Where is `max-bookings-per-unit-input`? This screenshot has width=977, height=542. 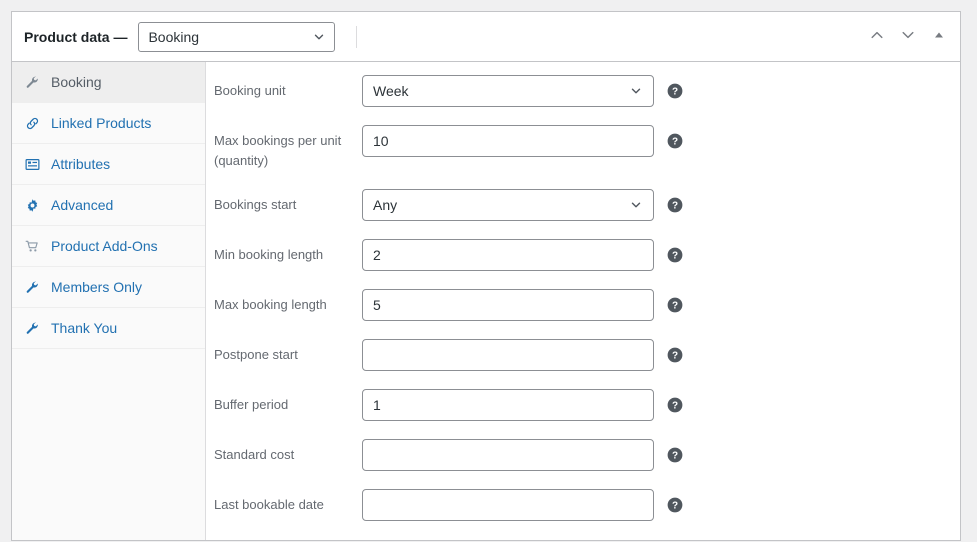 max-bookings-per-unit-input is located at coordinates (508, 141).